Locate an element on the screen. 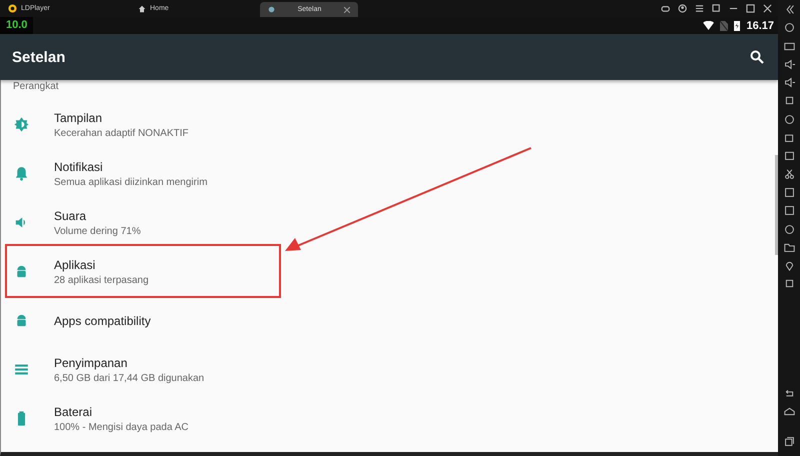 This screenshot has height=456, width=800. settings-item: Baterai 100% - Mengisi daya pada AC is located at coordinates (389, 418).